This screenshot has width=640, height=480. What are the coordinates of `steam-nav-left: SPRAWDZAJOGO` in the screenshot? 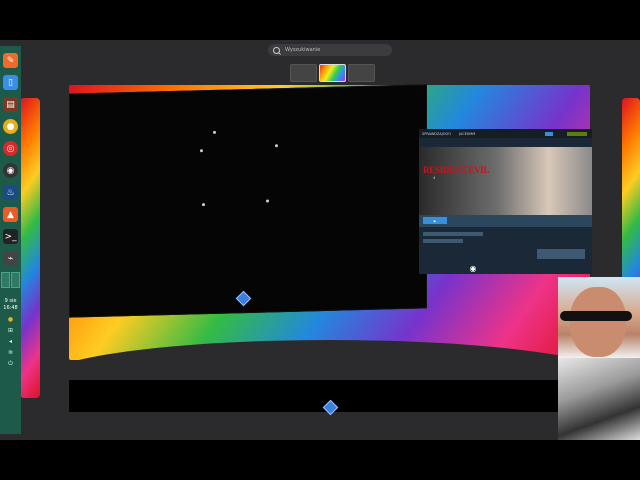 It's located at (436, 134).